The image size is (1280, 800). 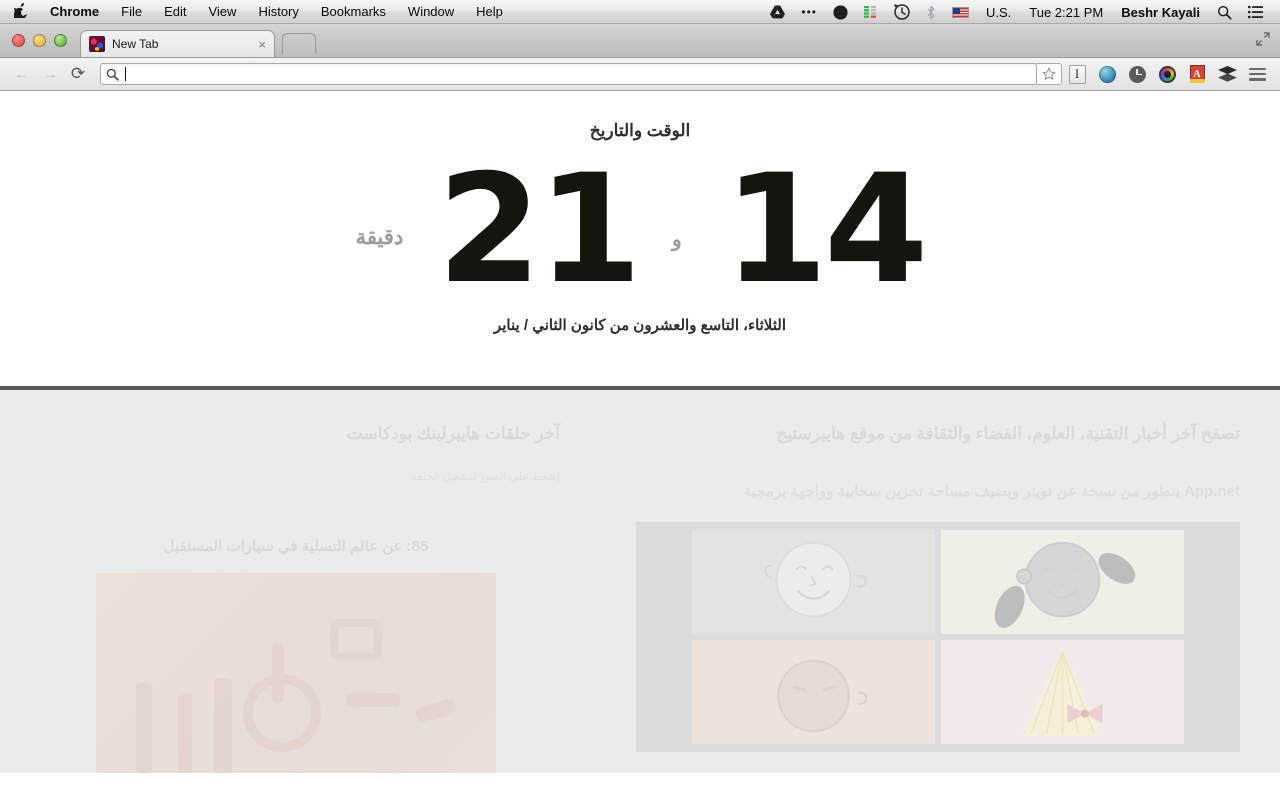 What do you see at coordinates (826, 230) in the screenshot?
I see `clock-hour: 14` at bounding box center [826, 230].